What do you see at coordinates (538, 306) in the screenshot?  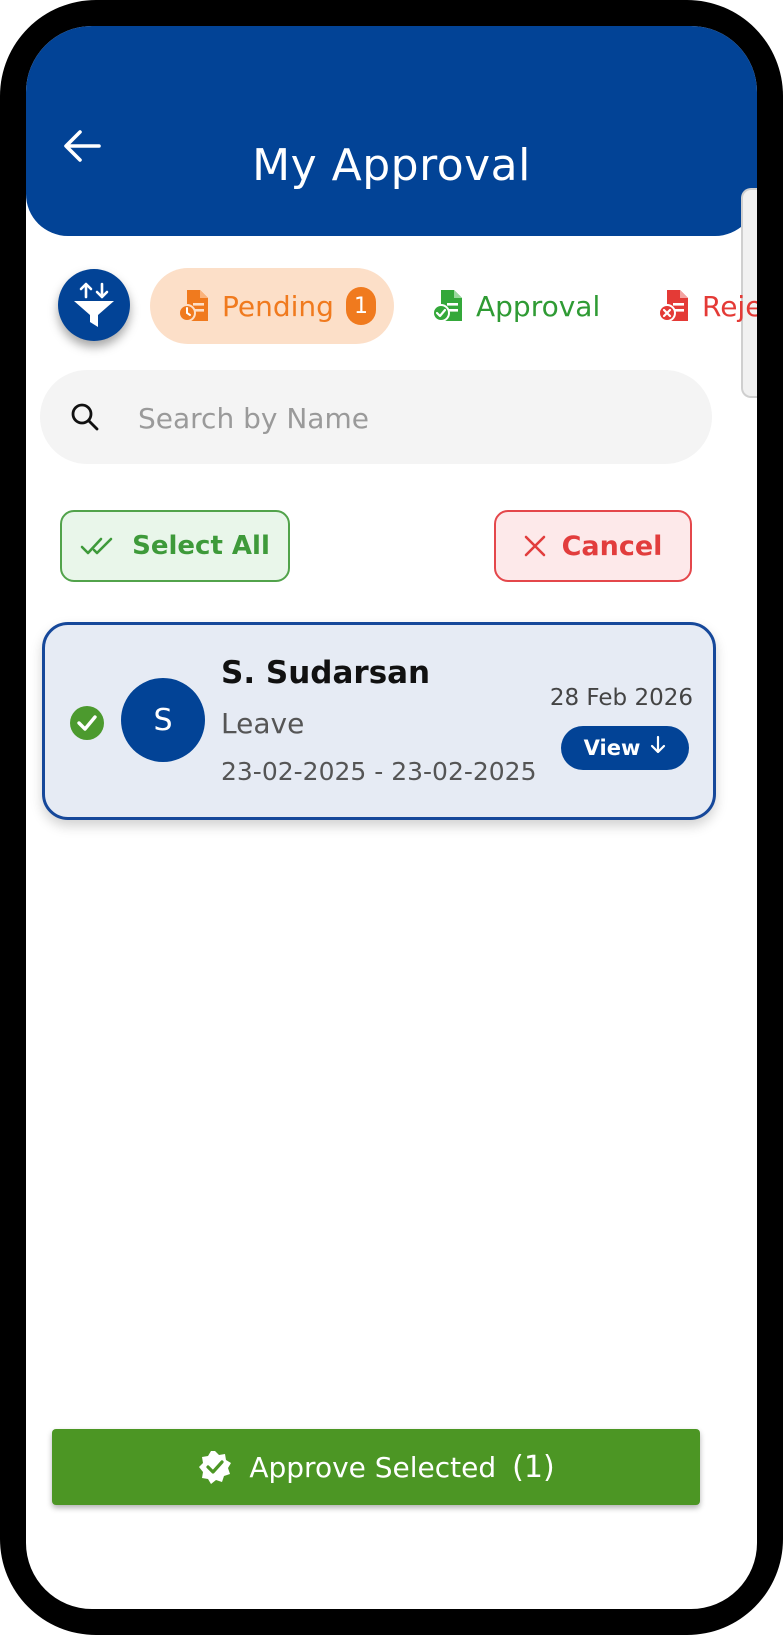 I see `tab-approval-label: Approval` at bounding box center [538, 306].